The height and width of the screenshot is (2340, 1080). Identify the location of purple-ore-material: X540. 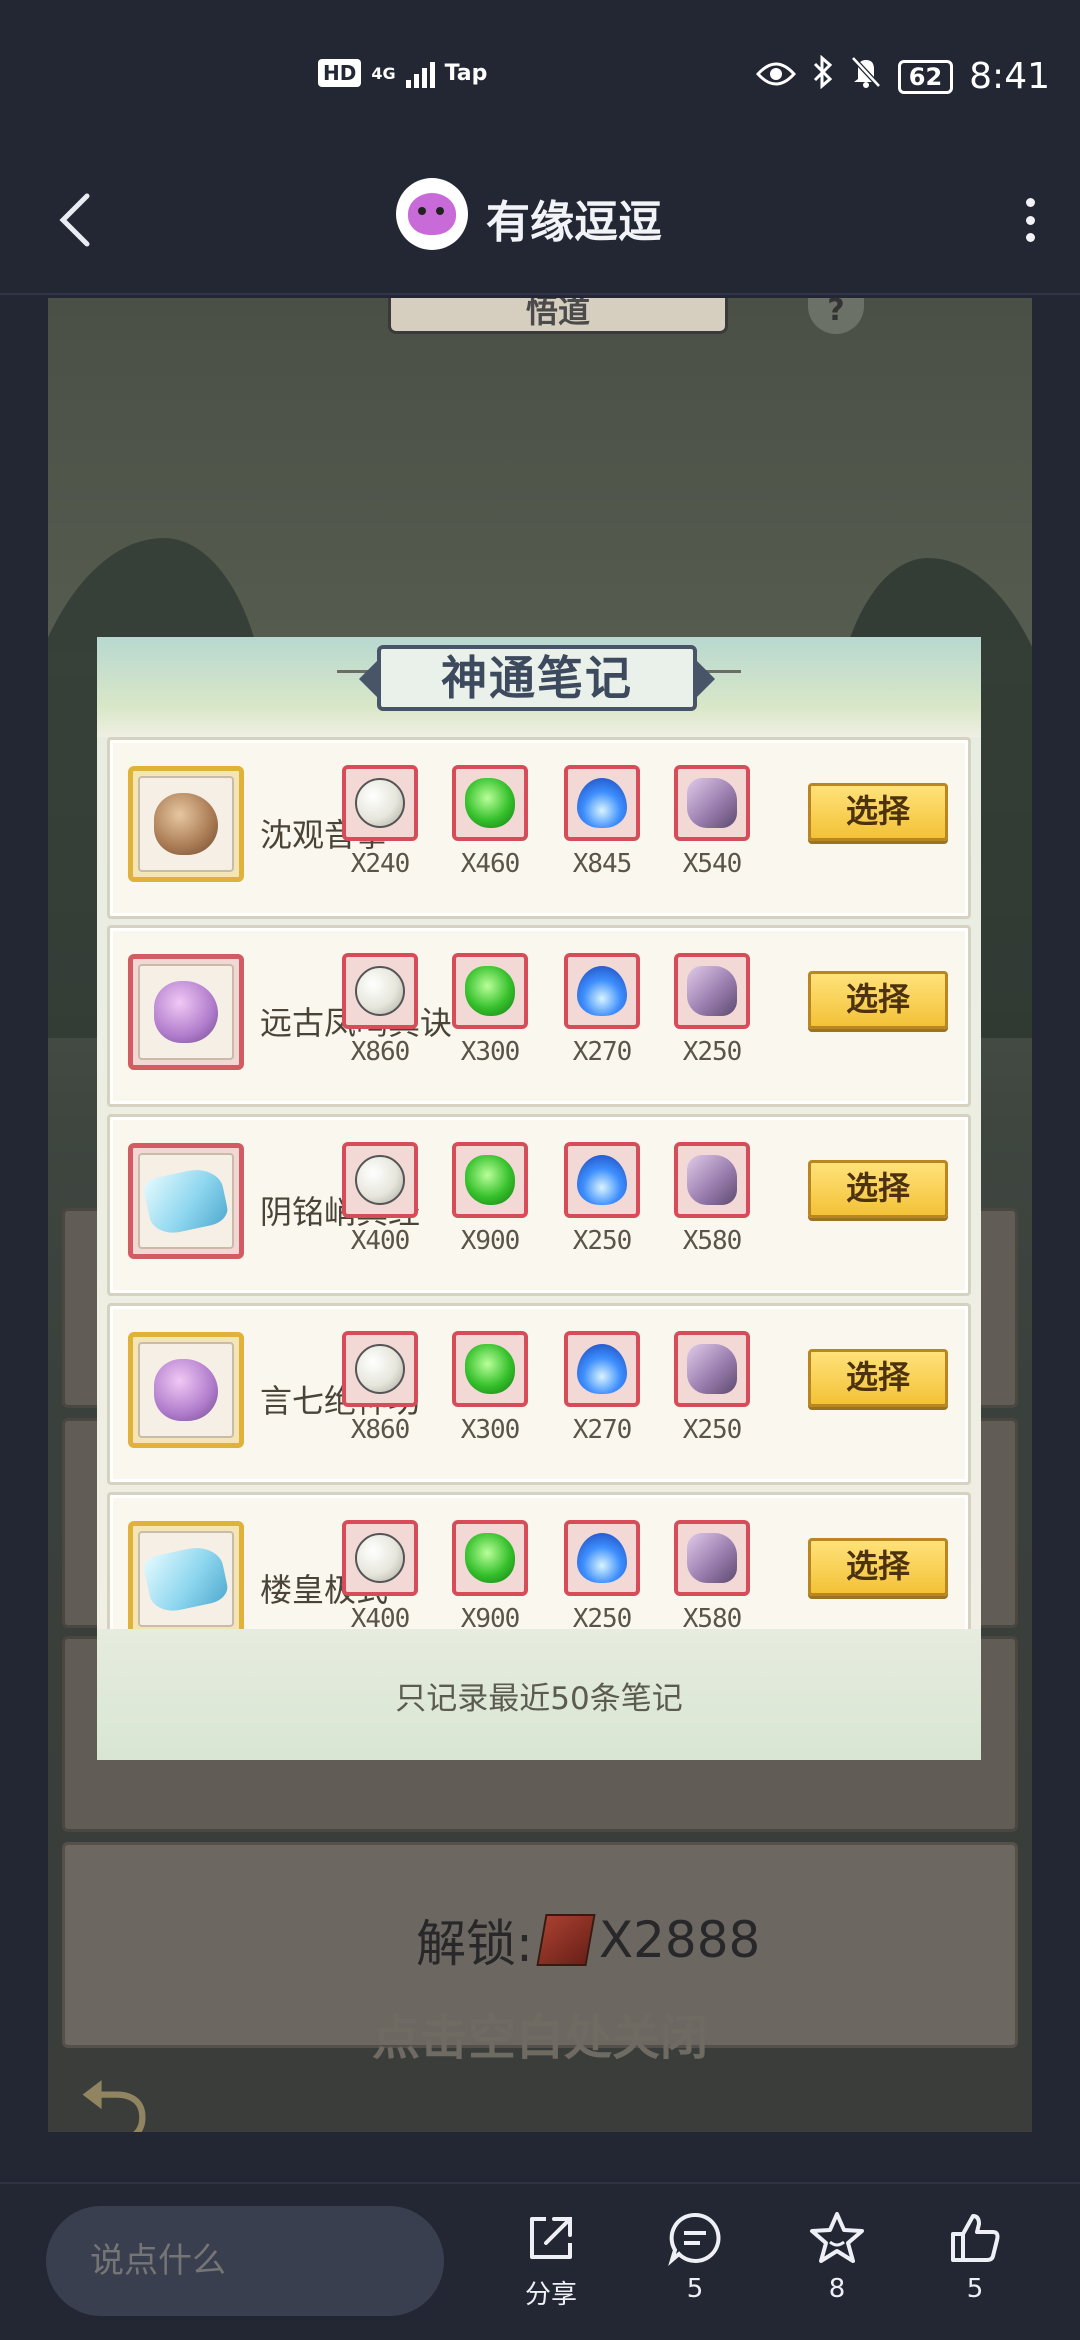
(712, 822).